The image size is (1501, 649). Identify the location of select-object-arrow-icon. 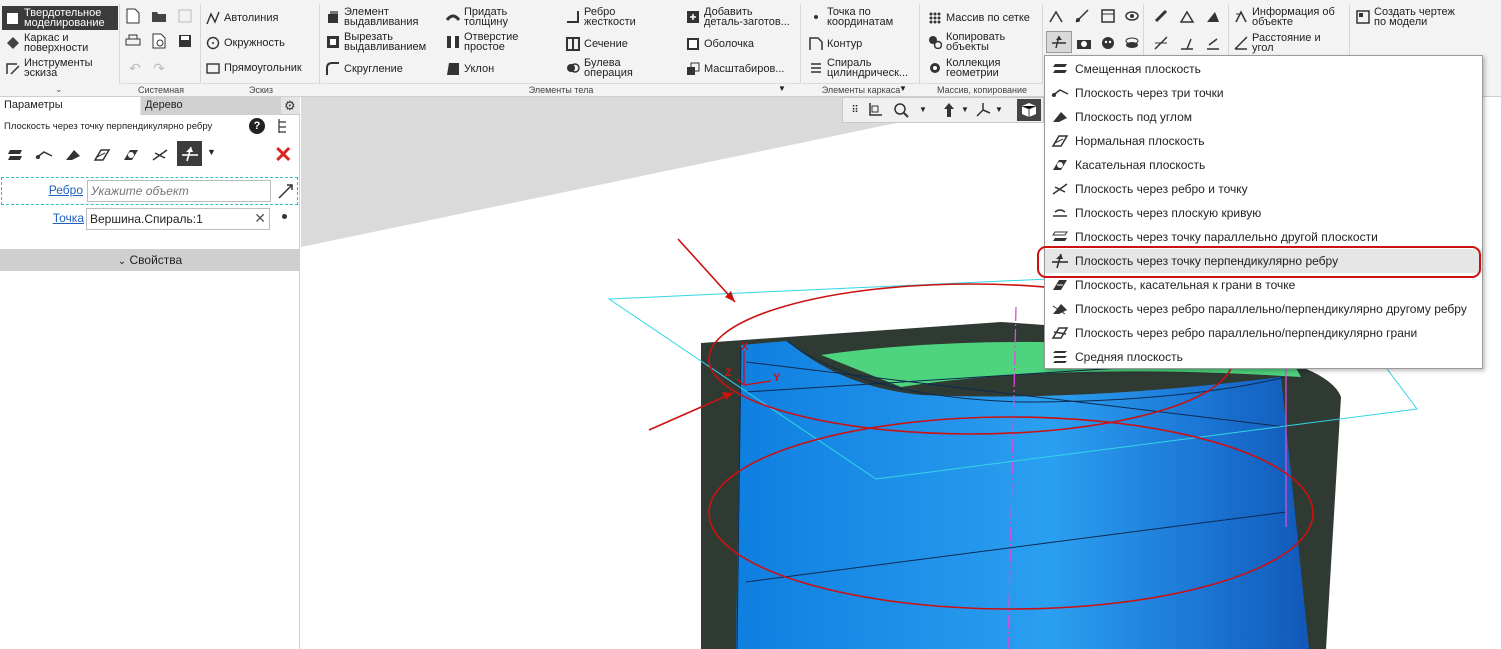
(286, 192).